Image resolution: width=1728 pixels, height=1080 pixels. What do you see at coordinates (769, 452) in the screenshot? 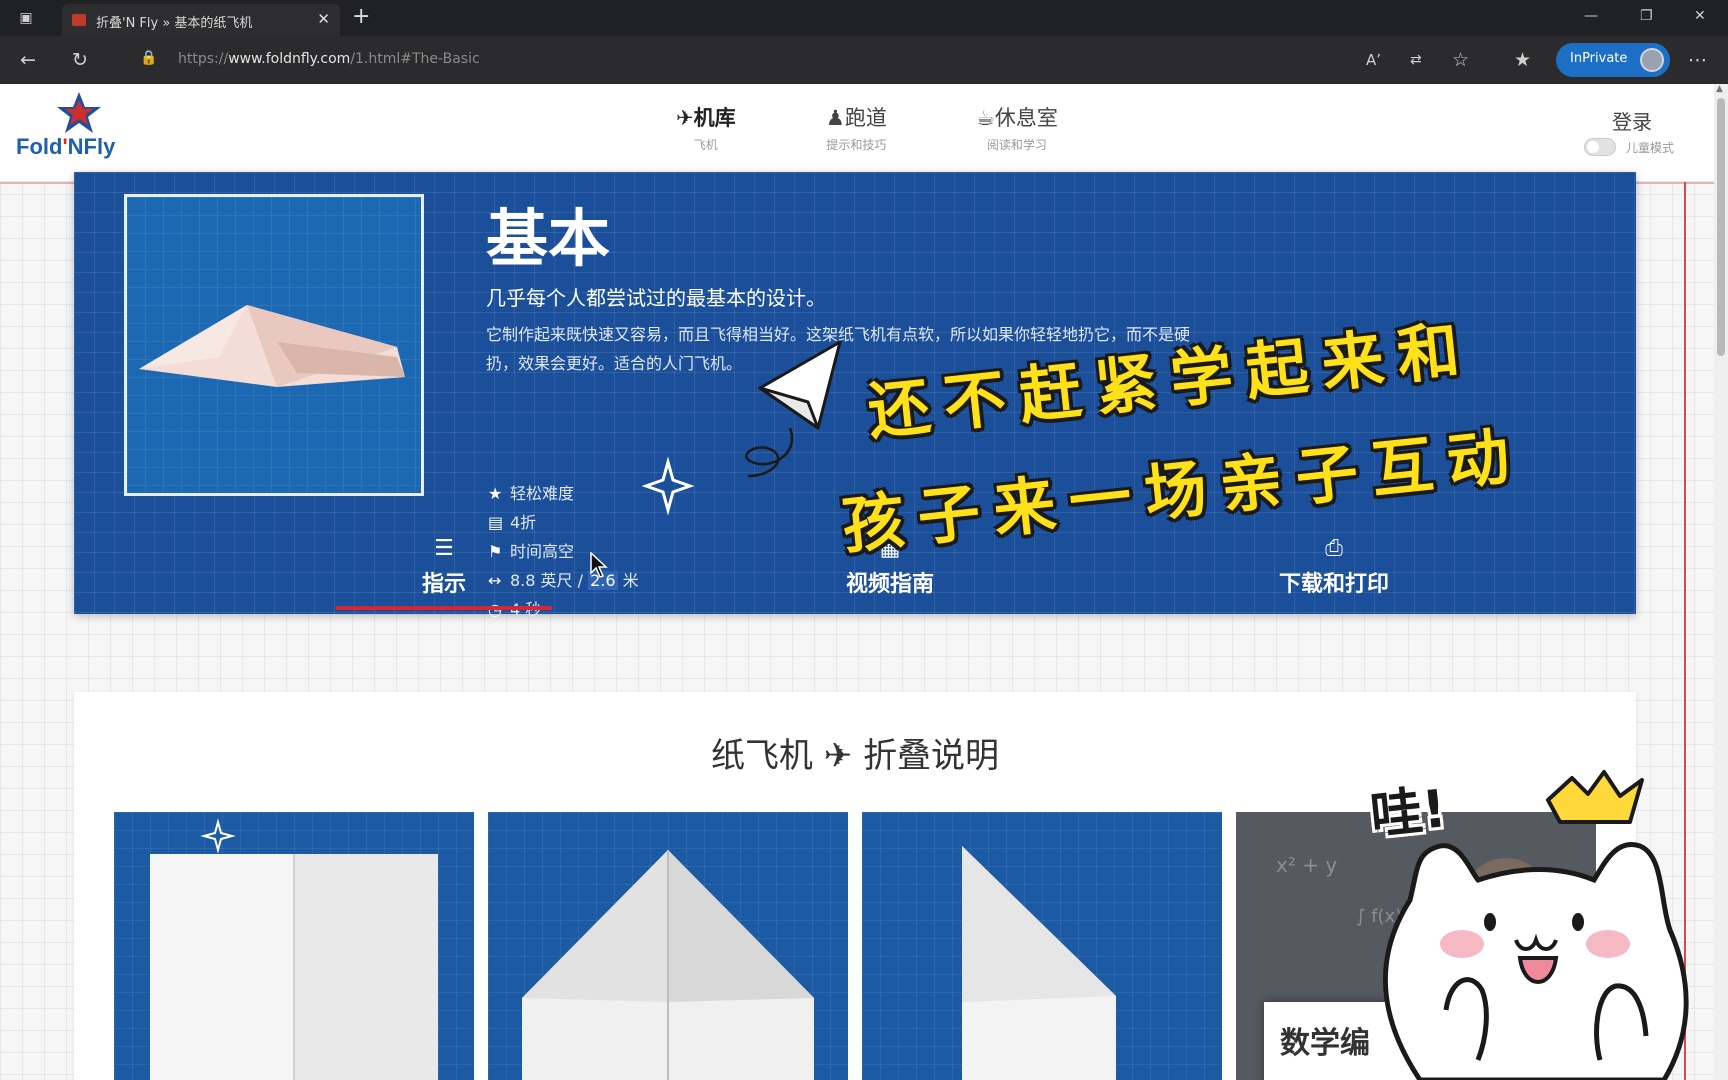
I see `flight-trail-doodle` at bounding box center [769, 452].